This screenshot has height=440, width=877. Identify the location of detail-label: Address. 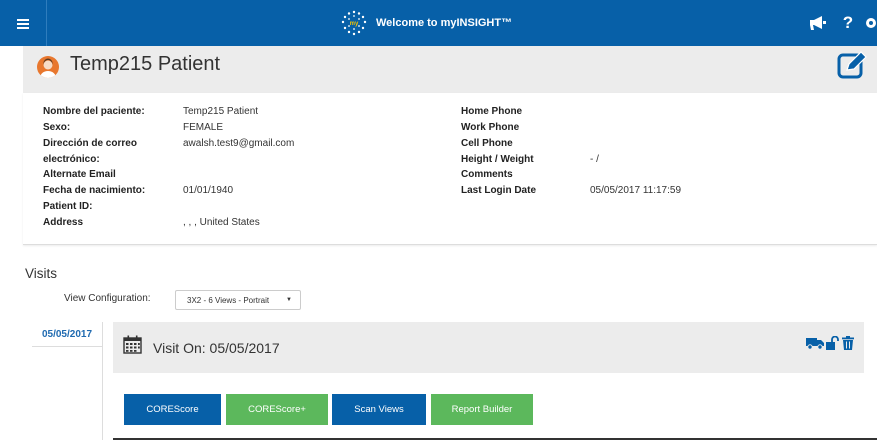
(63, 222).